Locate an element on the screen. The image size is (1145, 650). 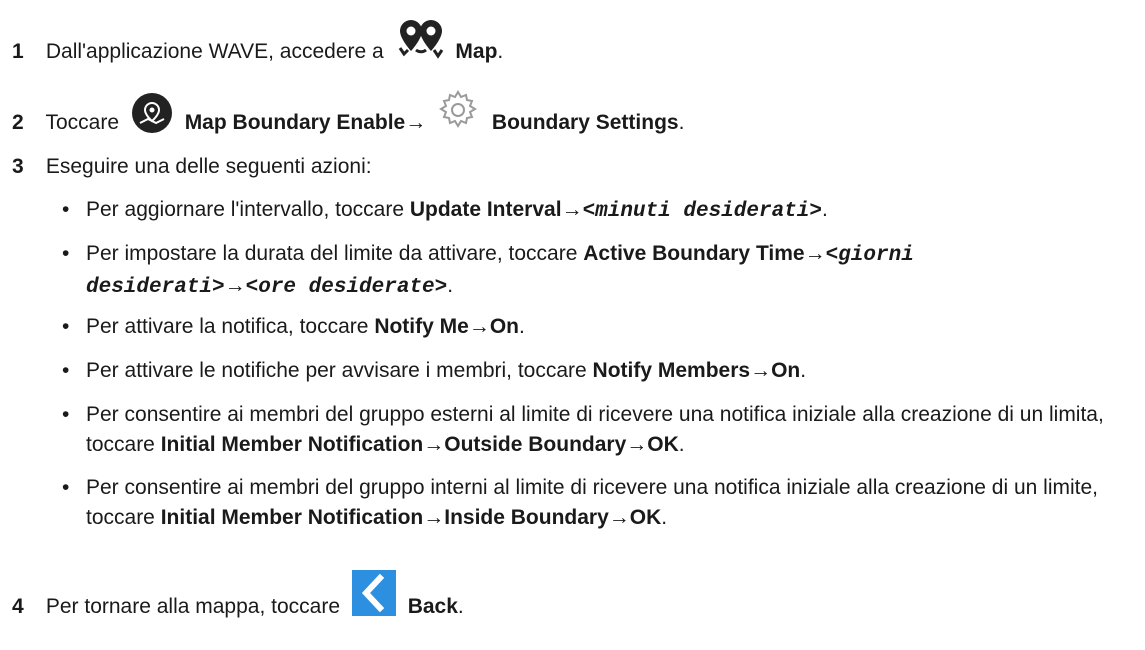
bullet-bold: Active Boundary Time is located at coordinates (694, 253).